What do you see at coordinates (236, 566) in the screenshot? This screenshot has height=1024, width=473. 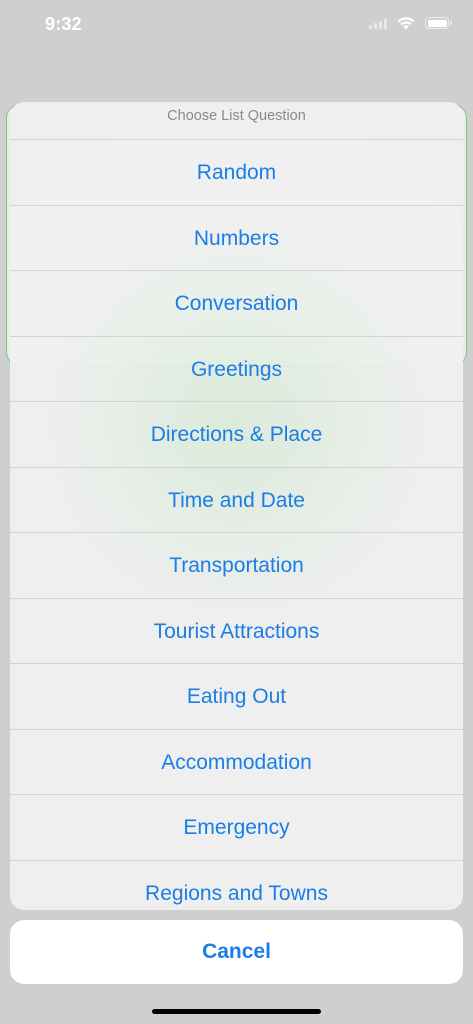 I see `option-transportation: Transportation` at bounding box center [236, 566].